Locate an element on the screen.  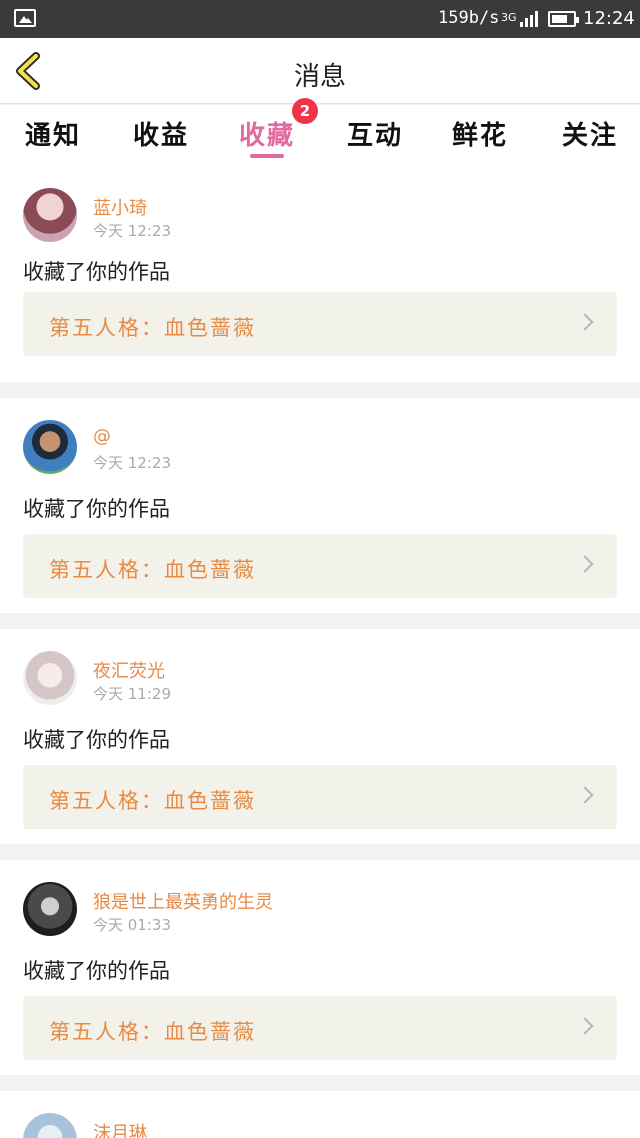
tab-favorites: 收藏 is located at coordinates (267, 133).